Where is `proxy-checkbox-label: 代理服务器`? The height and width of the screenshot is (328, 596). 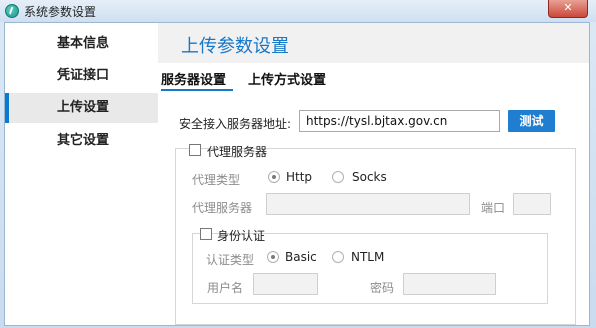 proxy-checkbox-label: 代理服务器 is located at coordinates (237, 152).